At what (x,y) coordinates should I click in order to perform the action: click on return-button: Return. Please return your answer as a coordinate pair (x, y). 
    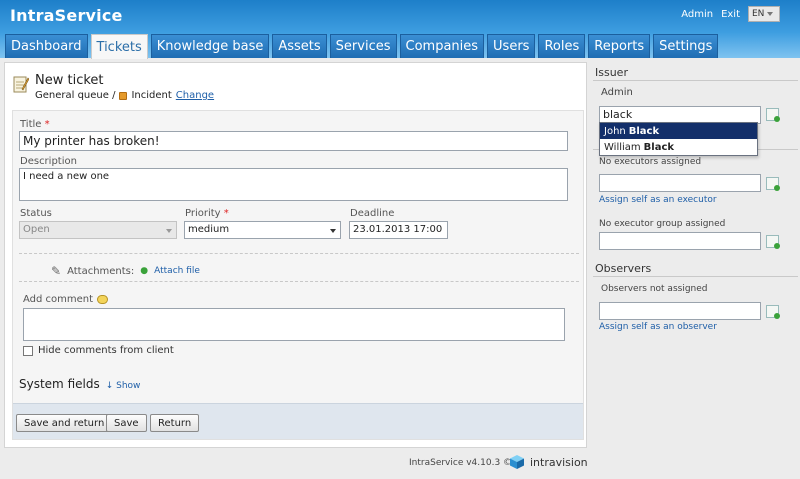
    Looking at the image, I should click on (175, 423).